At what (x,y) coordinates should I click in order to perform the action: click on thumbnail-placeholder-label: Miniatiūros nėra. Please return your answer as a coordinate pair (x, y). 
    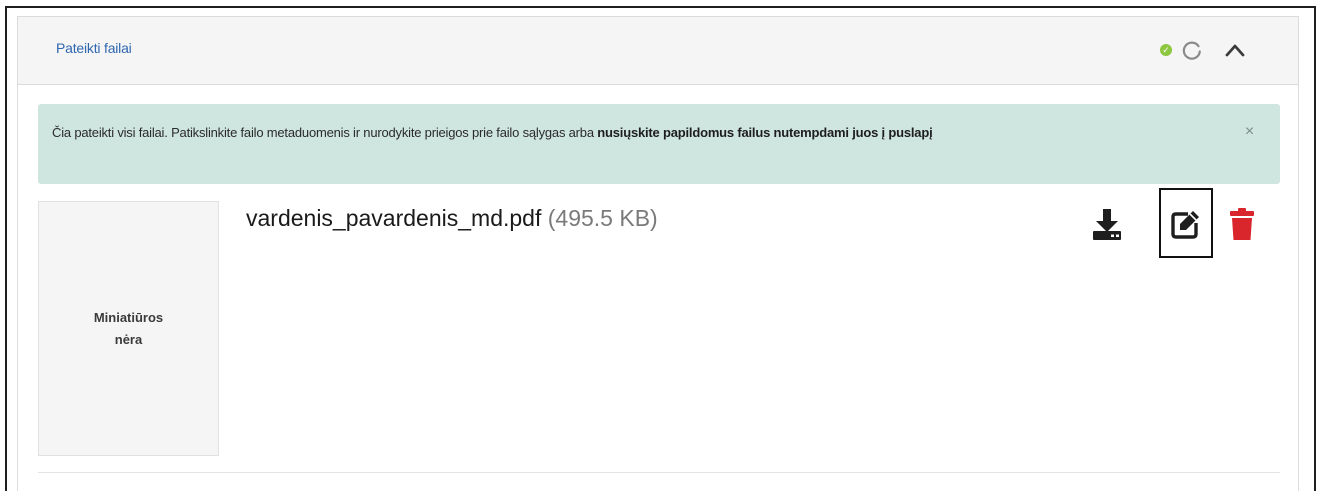
    Looking at the image, I should click on (128, 328).